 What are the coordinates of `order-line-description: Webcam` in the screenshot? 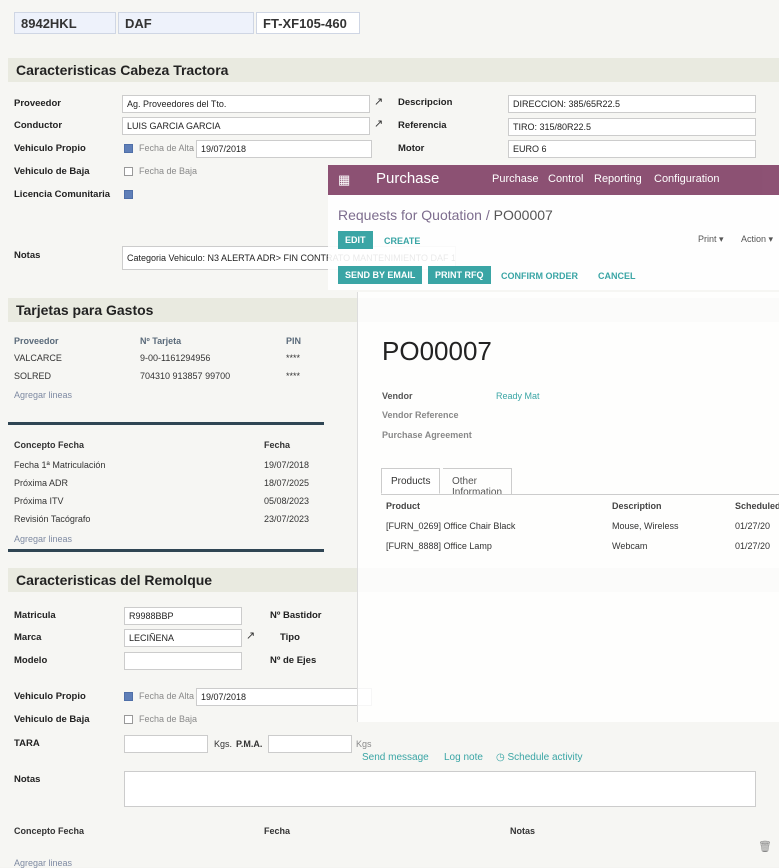 It's located at (629, 546).